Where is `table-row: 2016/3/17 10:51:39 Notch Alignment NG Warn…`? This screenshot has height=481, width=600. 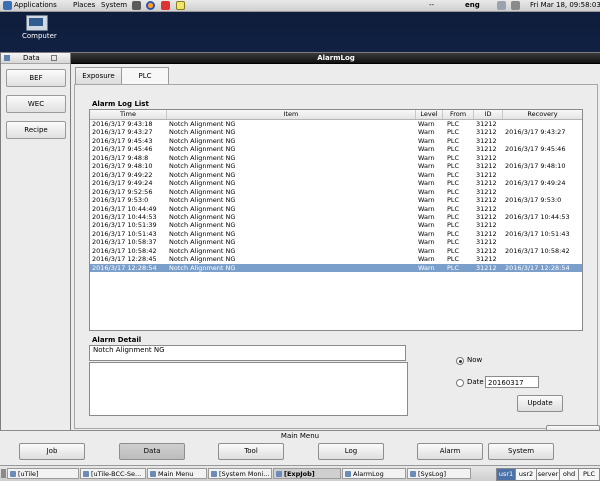 table-row: 2016/3/17 10:51:39 Notch Alignment NG Warn… is located at coordinates (336, 225).